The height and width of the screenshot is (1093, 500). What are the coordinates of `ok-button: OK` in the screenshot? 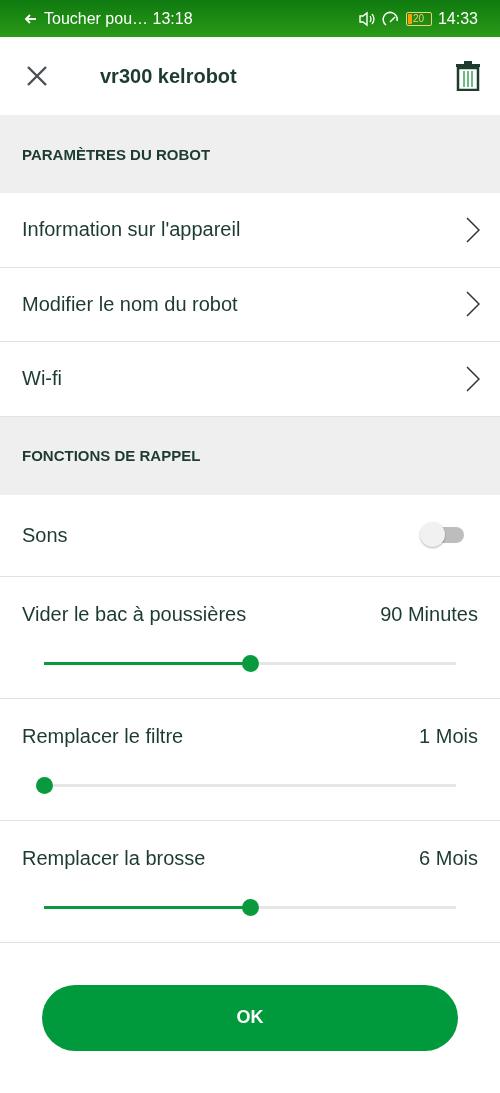 It's located at (250, 1017).